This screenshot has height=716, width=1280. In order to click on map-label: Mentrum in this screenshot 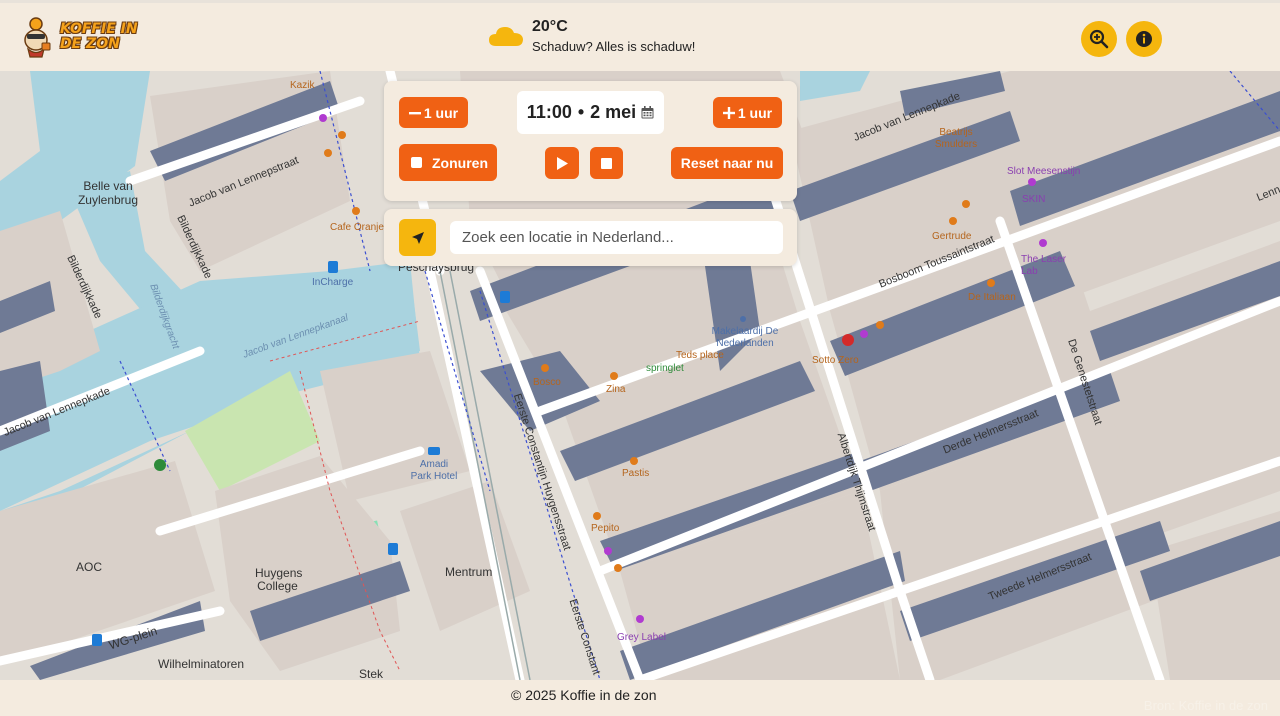, I will do `click(469, 572)`.